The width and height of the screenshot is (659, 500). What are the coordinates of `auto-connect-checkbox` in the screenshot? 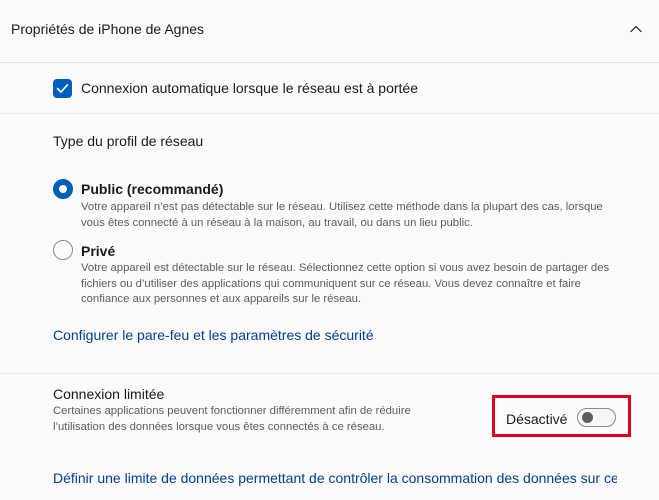 It's located at (62, 88).